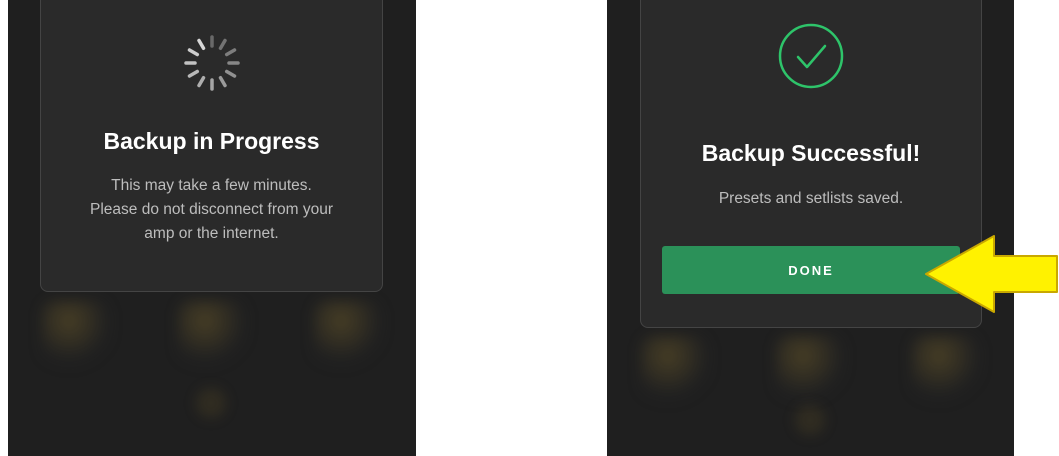  What do you see at coordinates (811, 270) in the screenshot?
I see `done-button: DONE` at bounding box center [811, 270].